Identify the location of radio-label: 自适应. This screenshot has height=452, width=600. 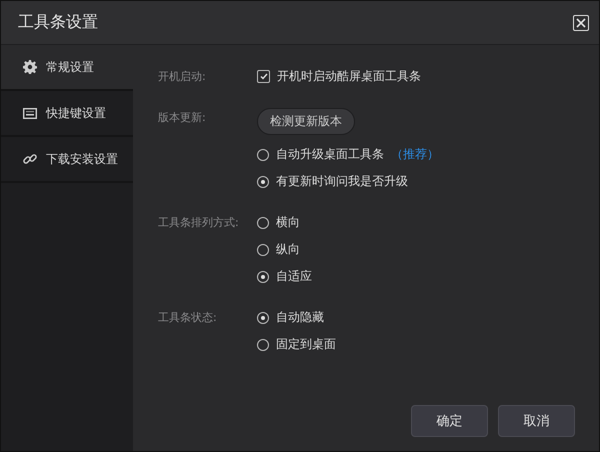
(294, 276).